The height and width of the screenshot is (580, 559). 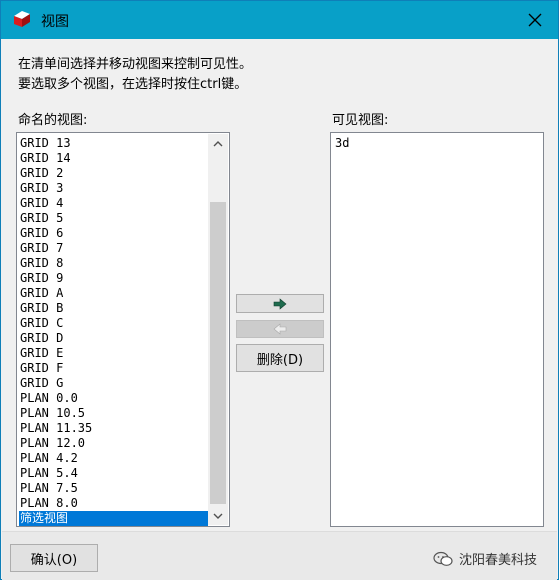 What do you see at coordinates (53, 120) in the screenshot?
I see `named-views-label: 命名的视图:` at bounding box center [53, 120].